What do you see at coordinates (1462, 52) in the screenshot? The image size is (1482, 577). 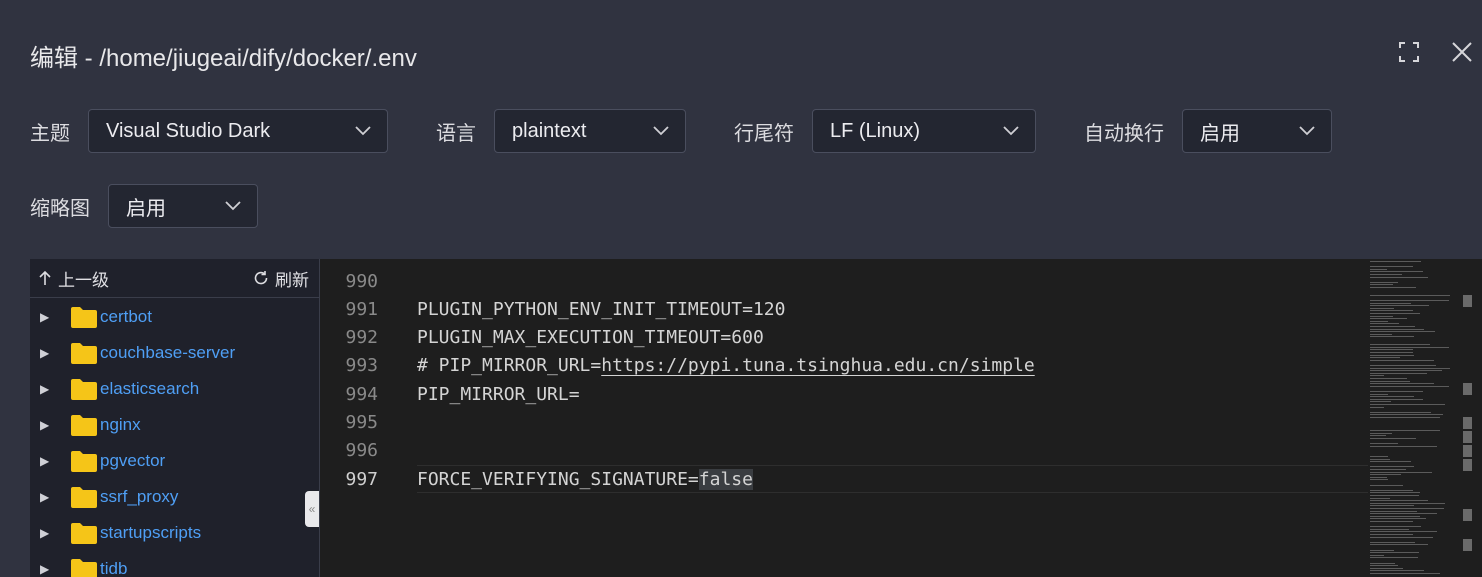 I see `close-icon` at bounding box center [1462, 52].